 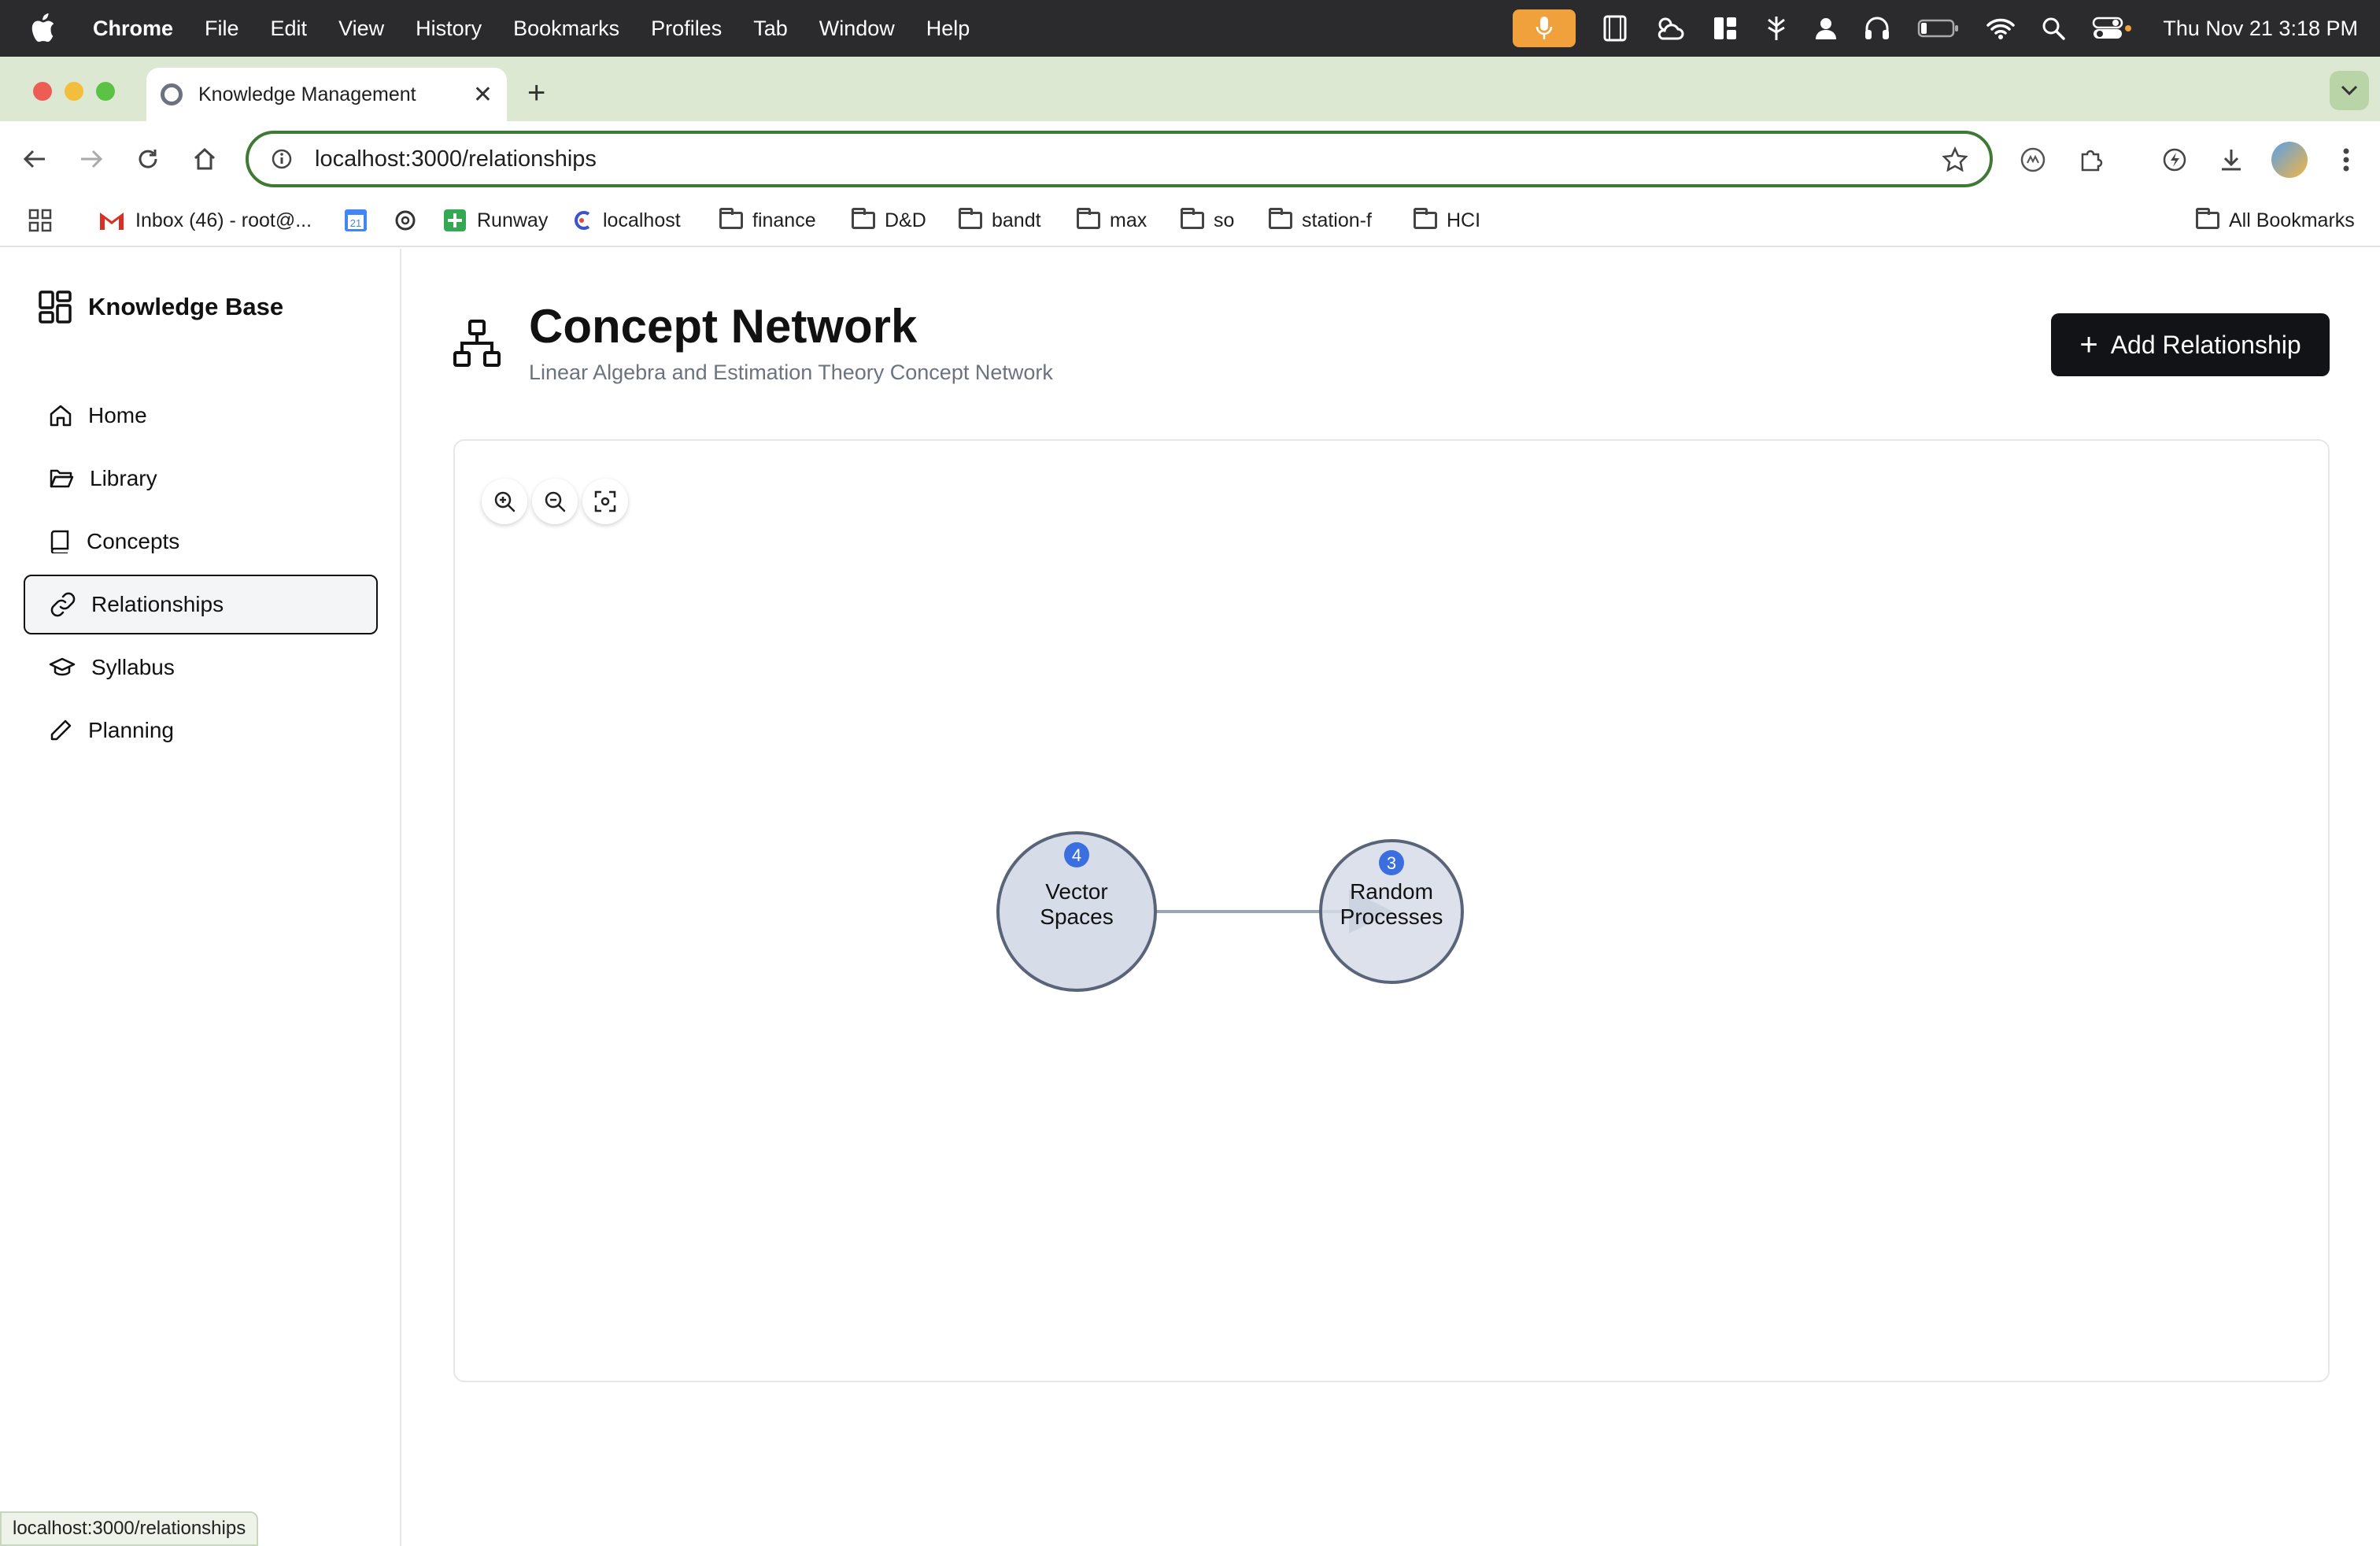 What do you see at coordinates (536, 94) in the screenshot?
I see `new-tab-button: +` at bounding box center [536, 94].